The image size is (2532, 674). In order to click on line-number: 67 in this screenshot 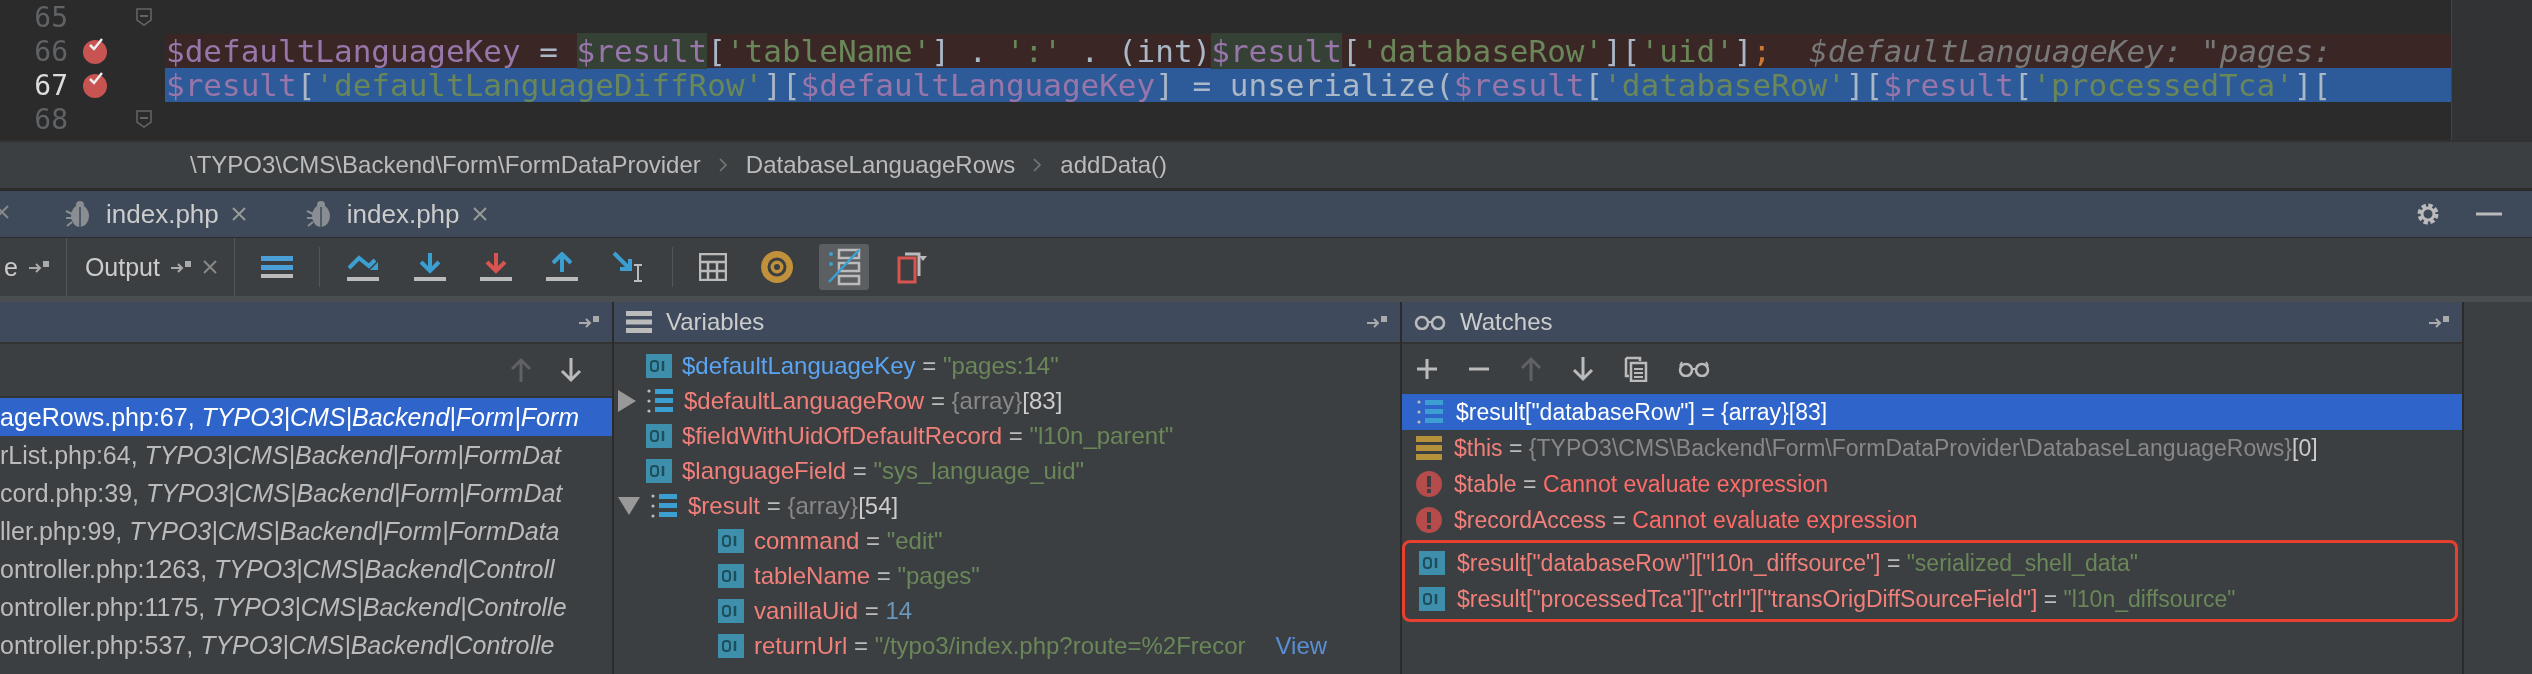, I will do `click(50, 85)`.